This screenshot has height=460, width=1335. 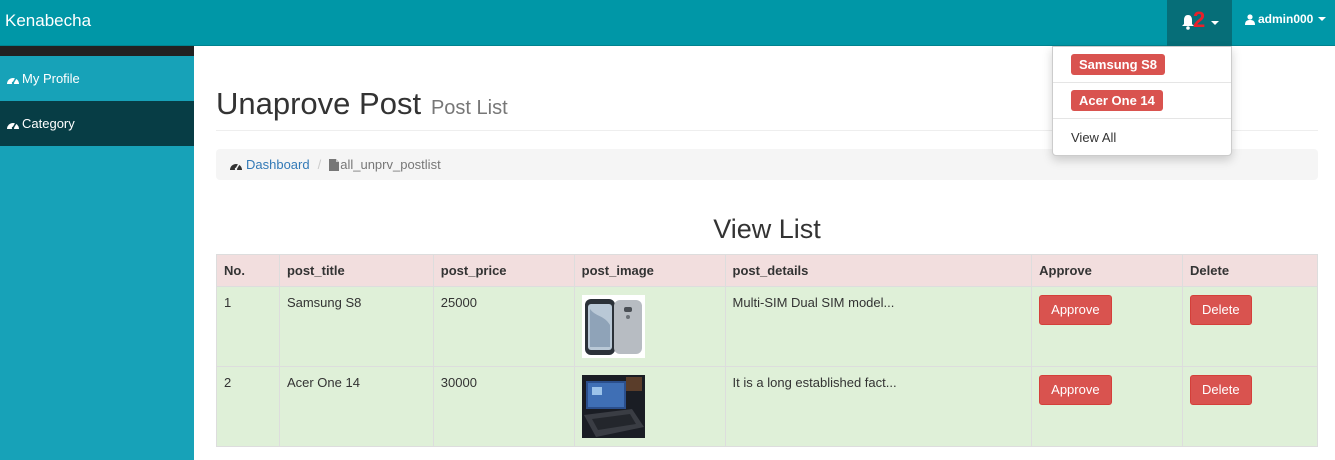 I want to click on column-header: post_title, so click(x=356, y=270).